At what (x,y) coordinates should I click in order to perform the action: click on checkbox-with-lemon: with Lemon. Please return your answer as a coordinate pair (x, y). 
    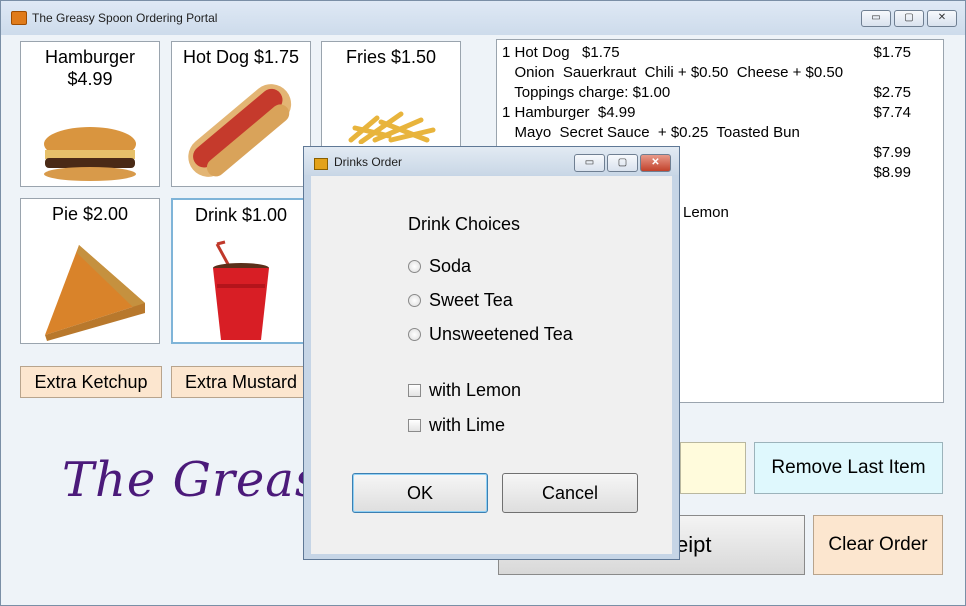
    Looking at the image, I should click on (464, 390).